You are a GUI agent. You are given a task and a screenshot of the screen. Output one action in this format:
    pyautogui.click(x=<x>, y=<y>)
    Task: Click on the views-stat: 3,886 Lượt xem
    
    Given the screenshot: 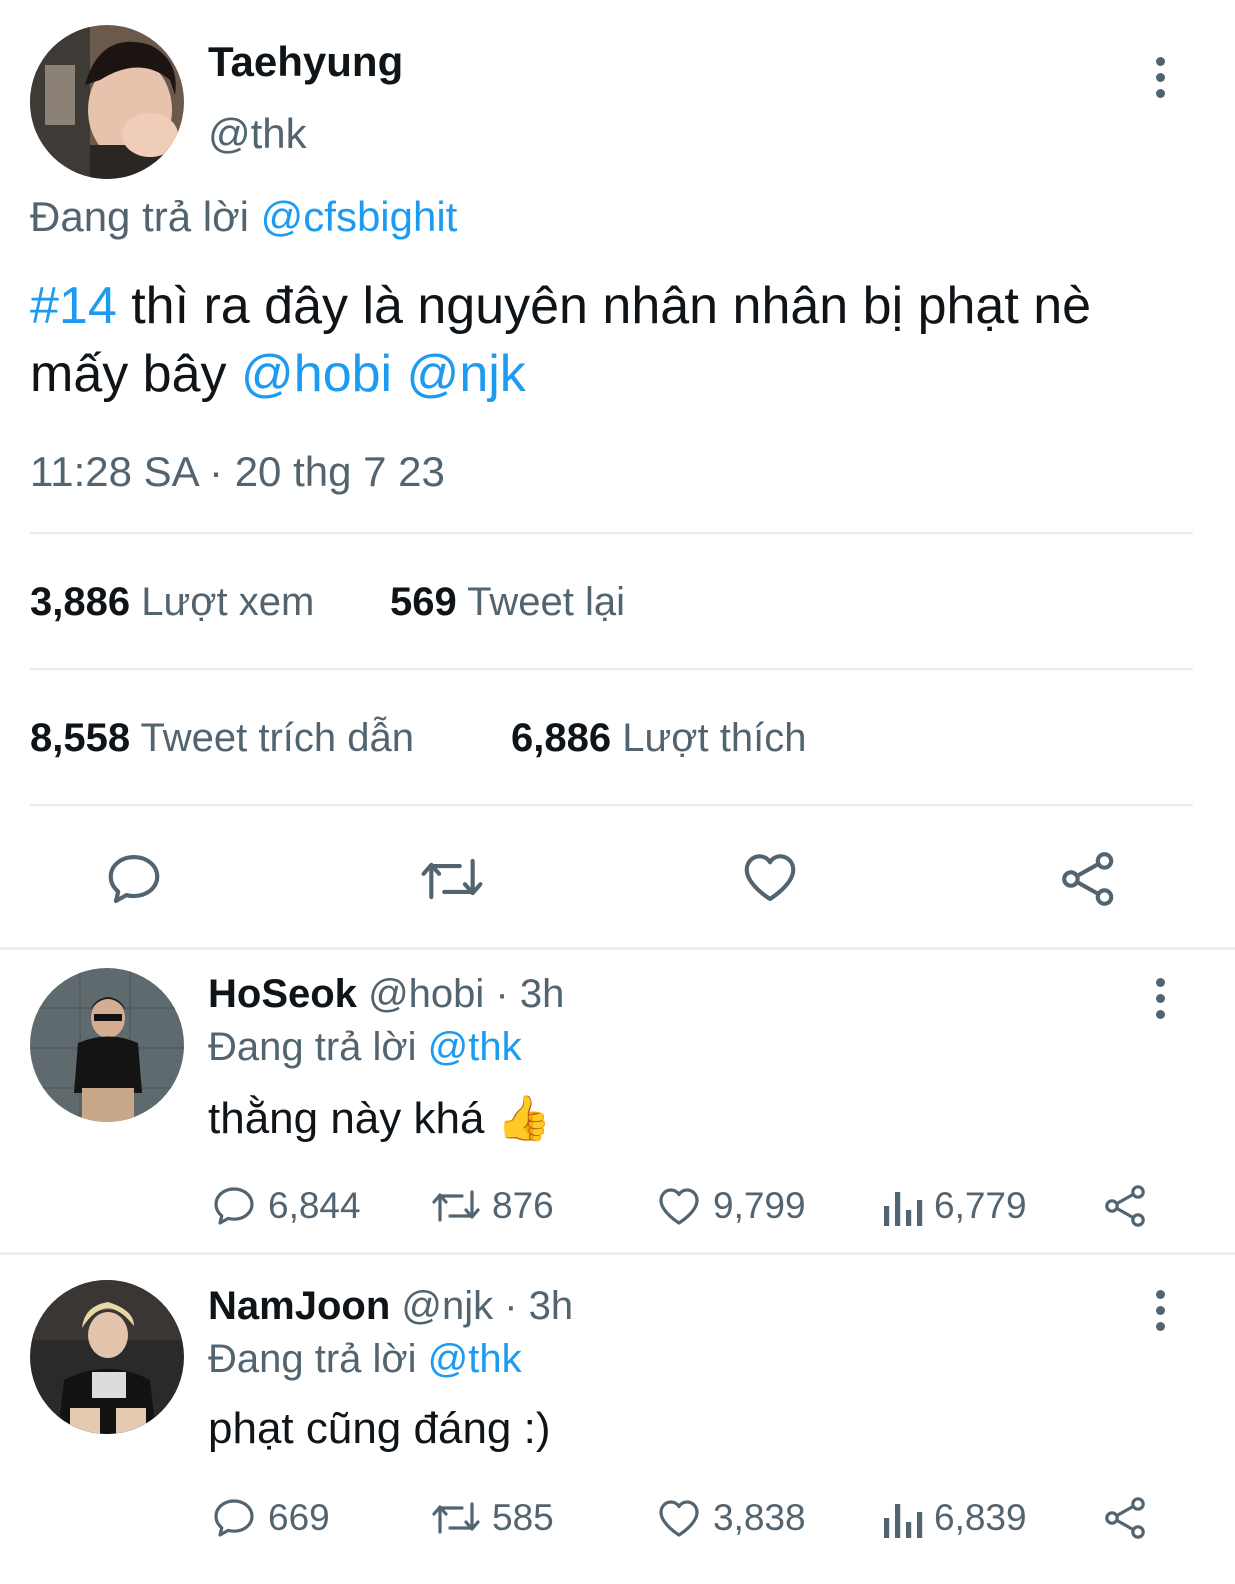 What is the action you would take?
    pyautogui.click(x=172, y=602)
    